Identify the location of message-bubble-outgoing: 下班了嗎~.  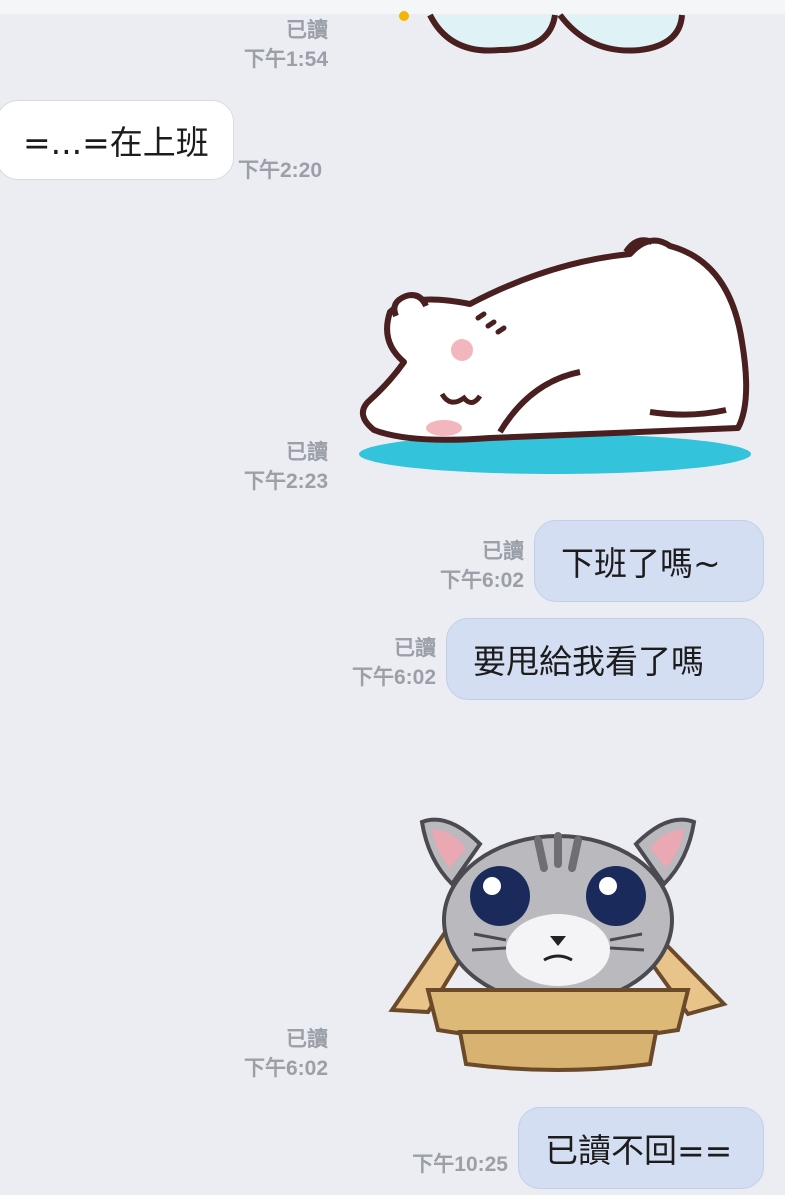
(649, 561).